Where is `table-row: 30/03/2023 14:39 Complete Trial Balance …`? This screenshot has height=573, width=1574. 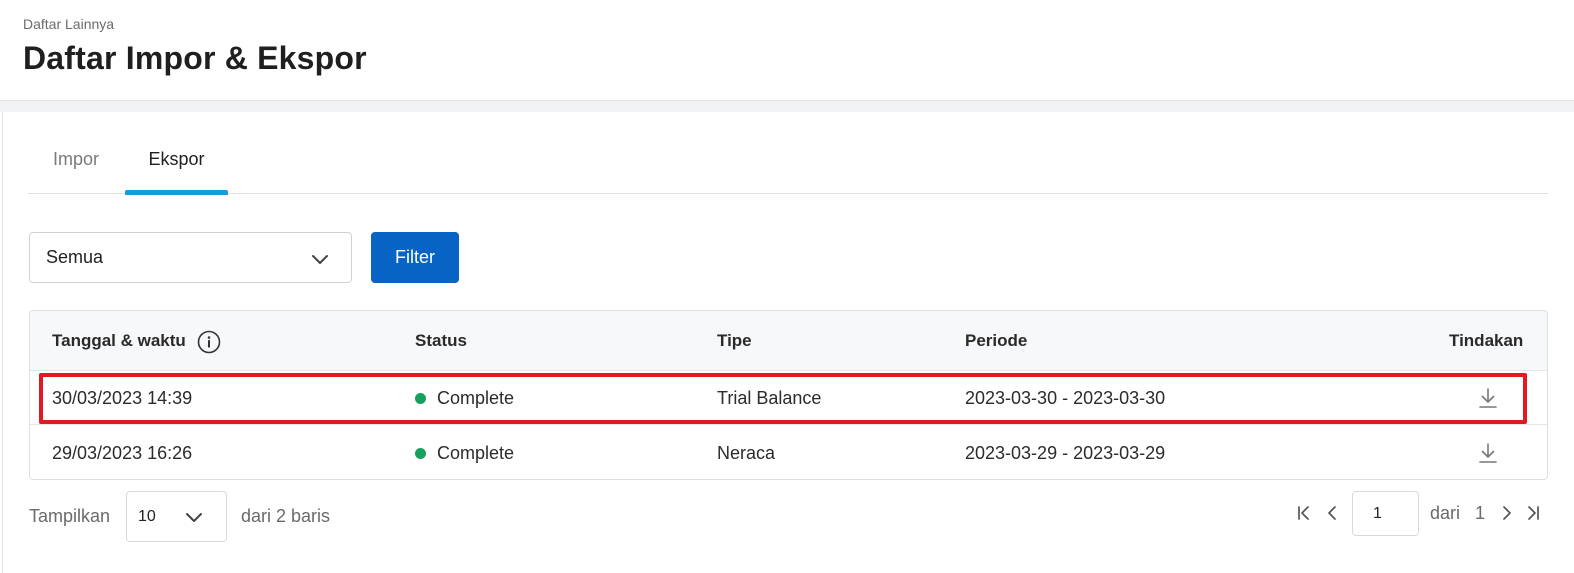
table-row: 30/03/2023 14:39 Complete Trial Balance … is located at coordinates (788, 398).